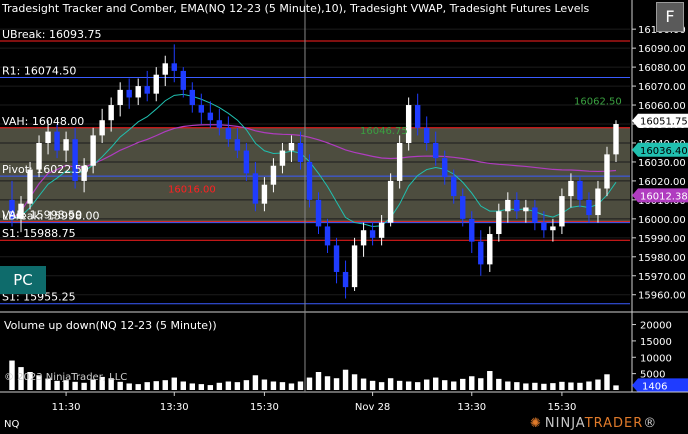 This screenshot has width=688, height=434. I want to click on pc-badge: PC, so click(23, 280).